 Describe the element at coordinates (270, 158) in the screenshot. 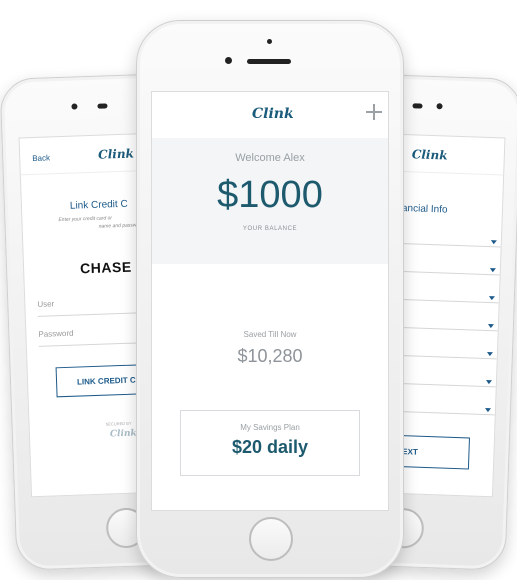

I see `welcome-text: Welcome Alex` at that location.